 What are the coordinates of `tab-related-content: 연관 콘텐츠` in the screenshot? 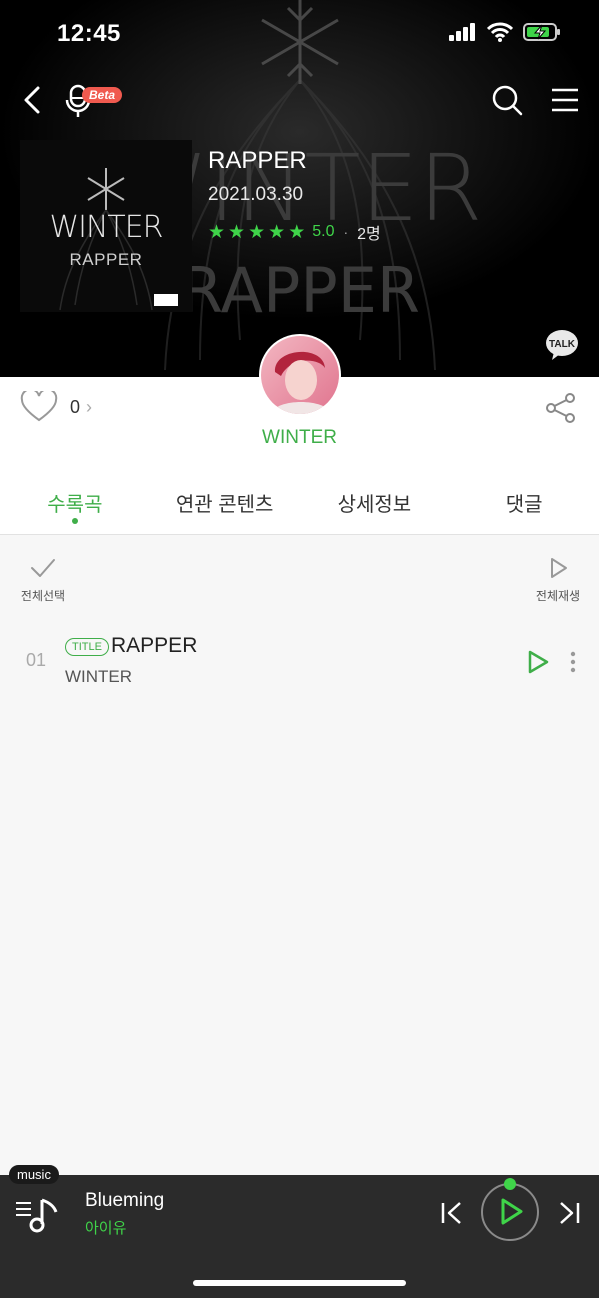 It's located at (225, 502).